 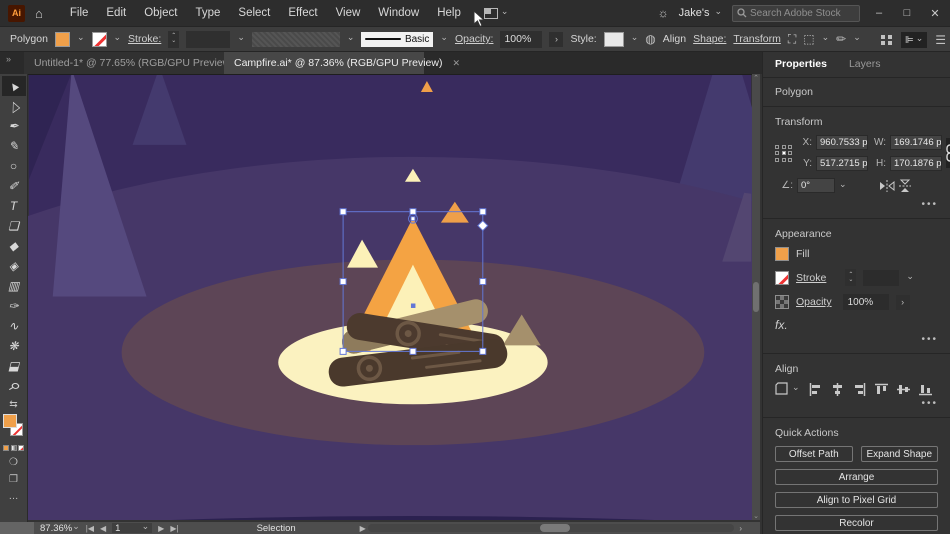 What do you see at coordinates (8, 59) in the screenshot?
I see `tab-overflow-icon: »` at bounding box center [8, 59].